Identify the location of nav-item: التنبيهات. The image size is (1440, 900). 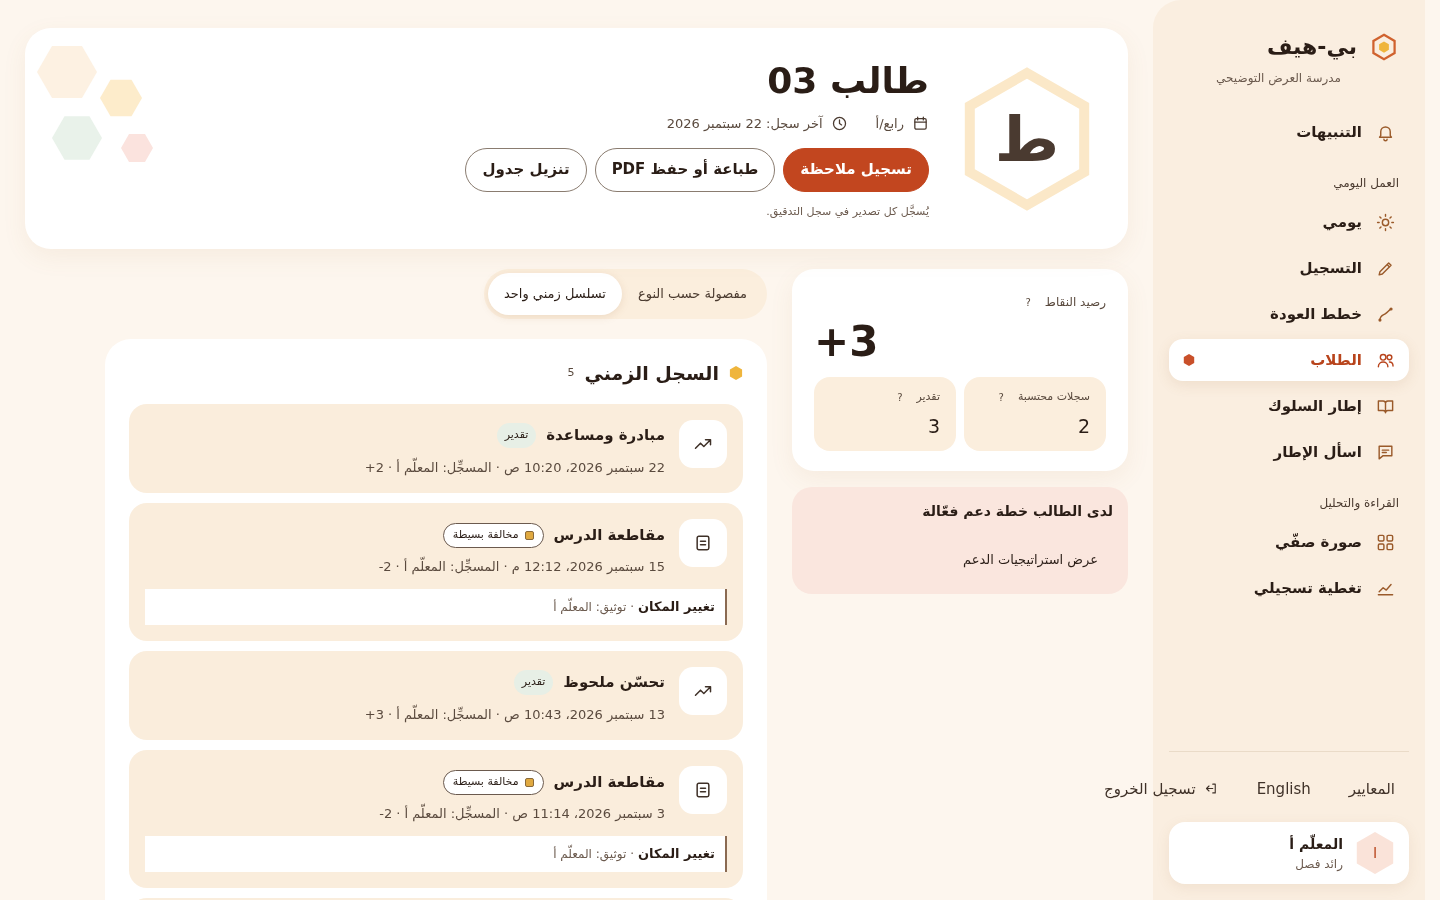
(1289, 132).